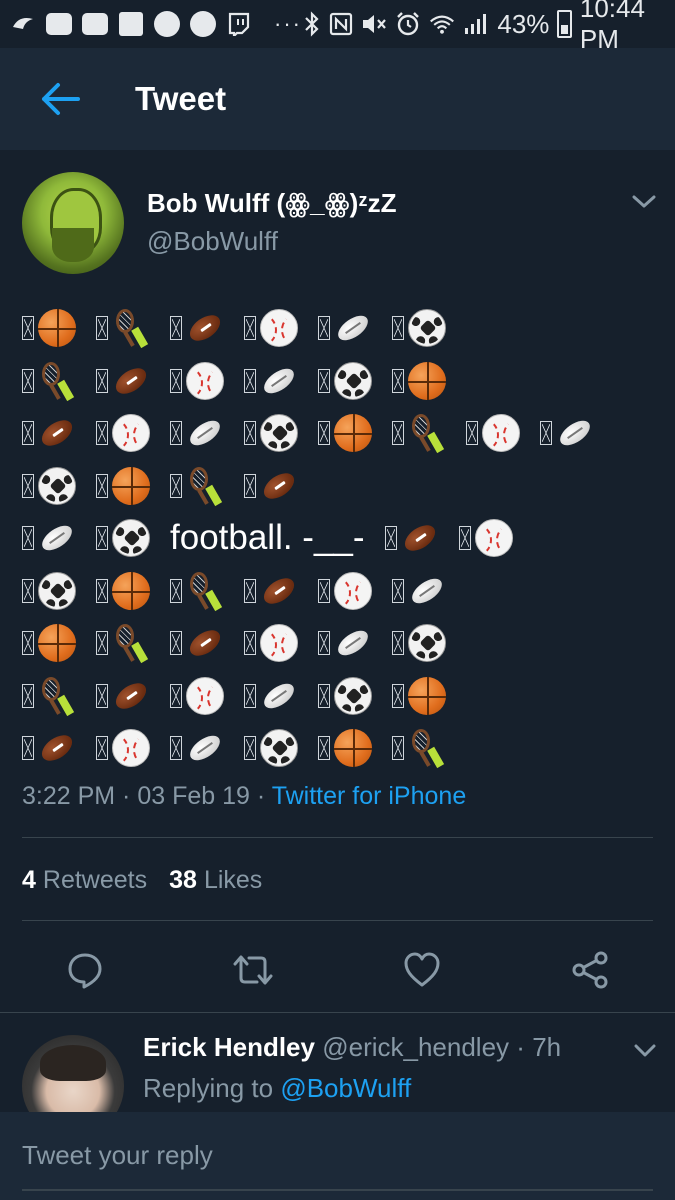  Describe the element at coordinates (212, 241) in the screenshot. I see `author-handle: @BobWulff` at that location.